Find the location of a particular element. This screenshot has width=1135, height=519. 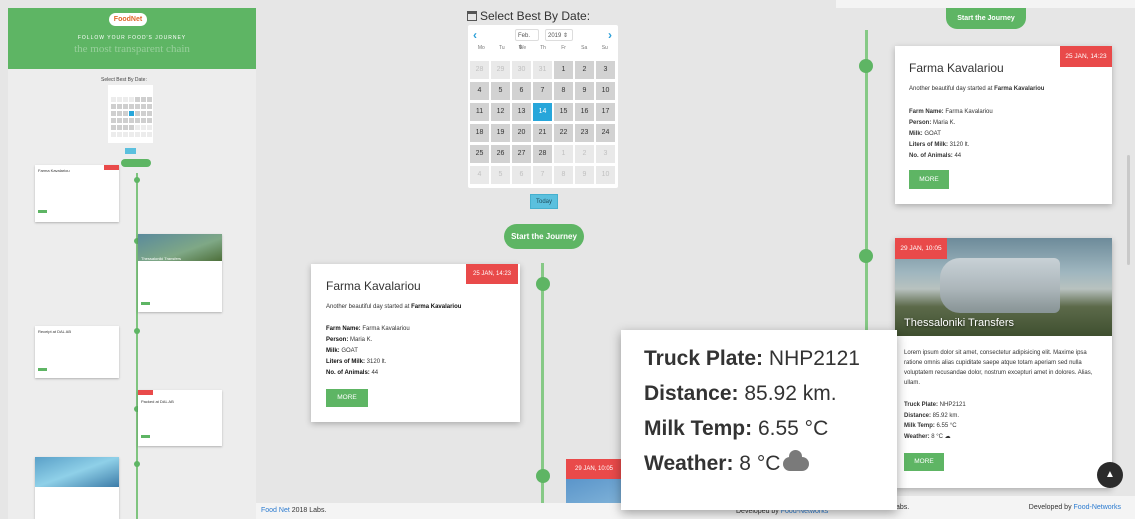

day-cell: 20 is located at coordinates (521, 133).